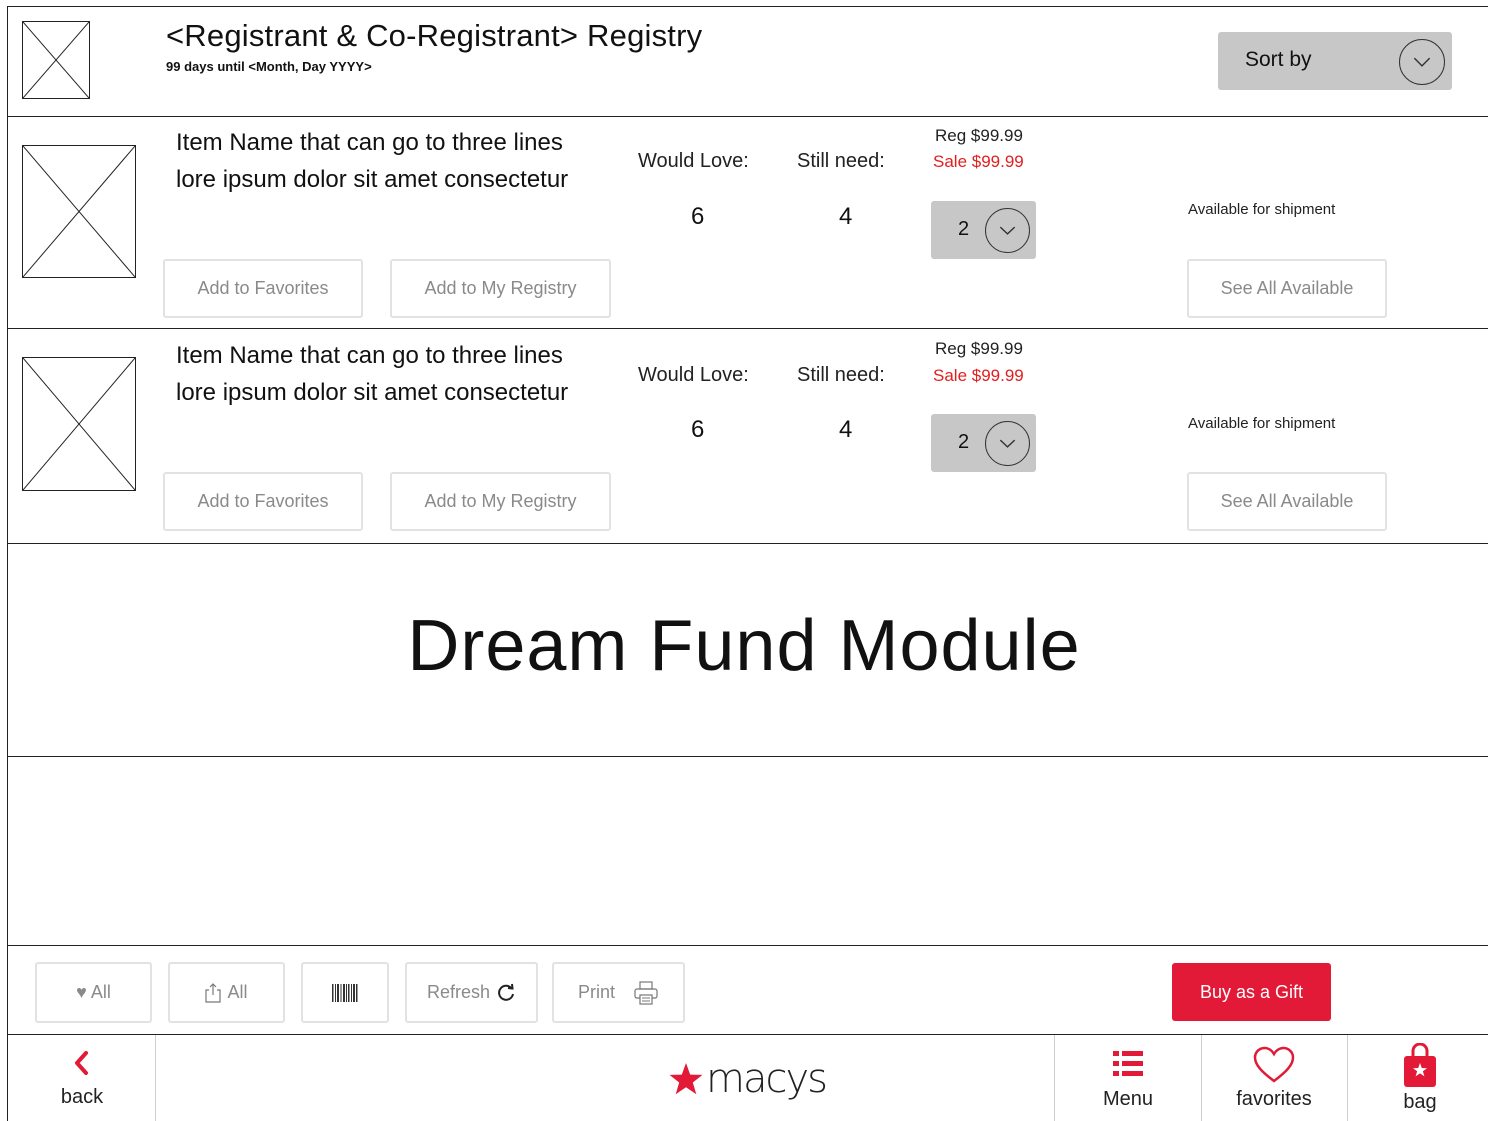 Image resolution: width=1488 pixels, height=1121 pixels. I want to click on logo-wordmark: macys, so click(767, 1079).